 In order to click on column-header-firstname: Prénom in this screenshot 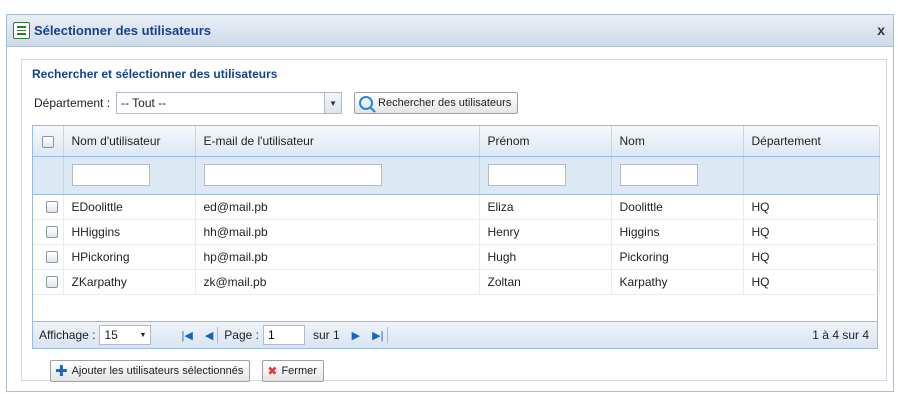, I will do `click(545, 141)`.